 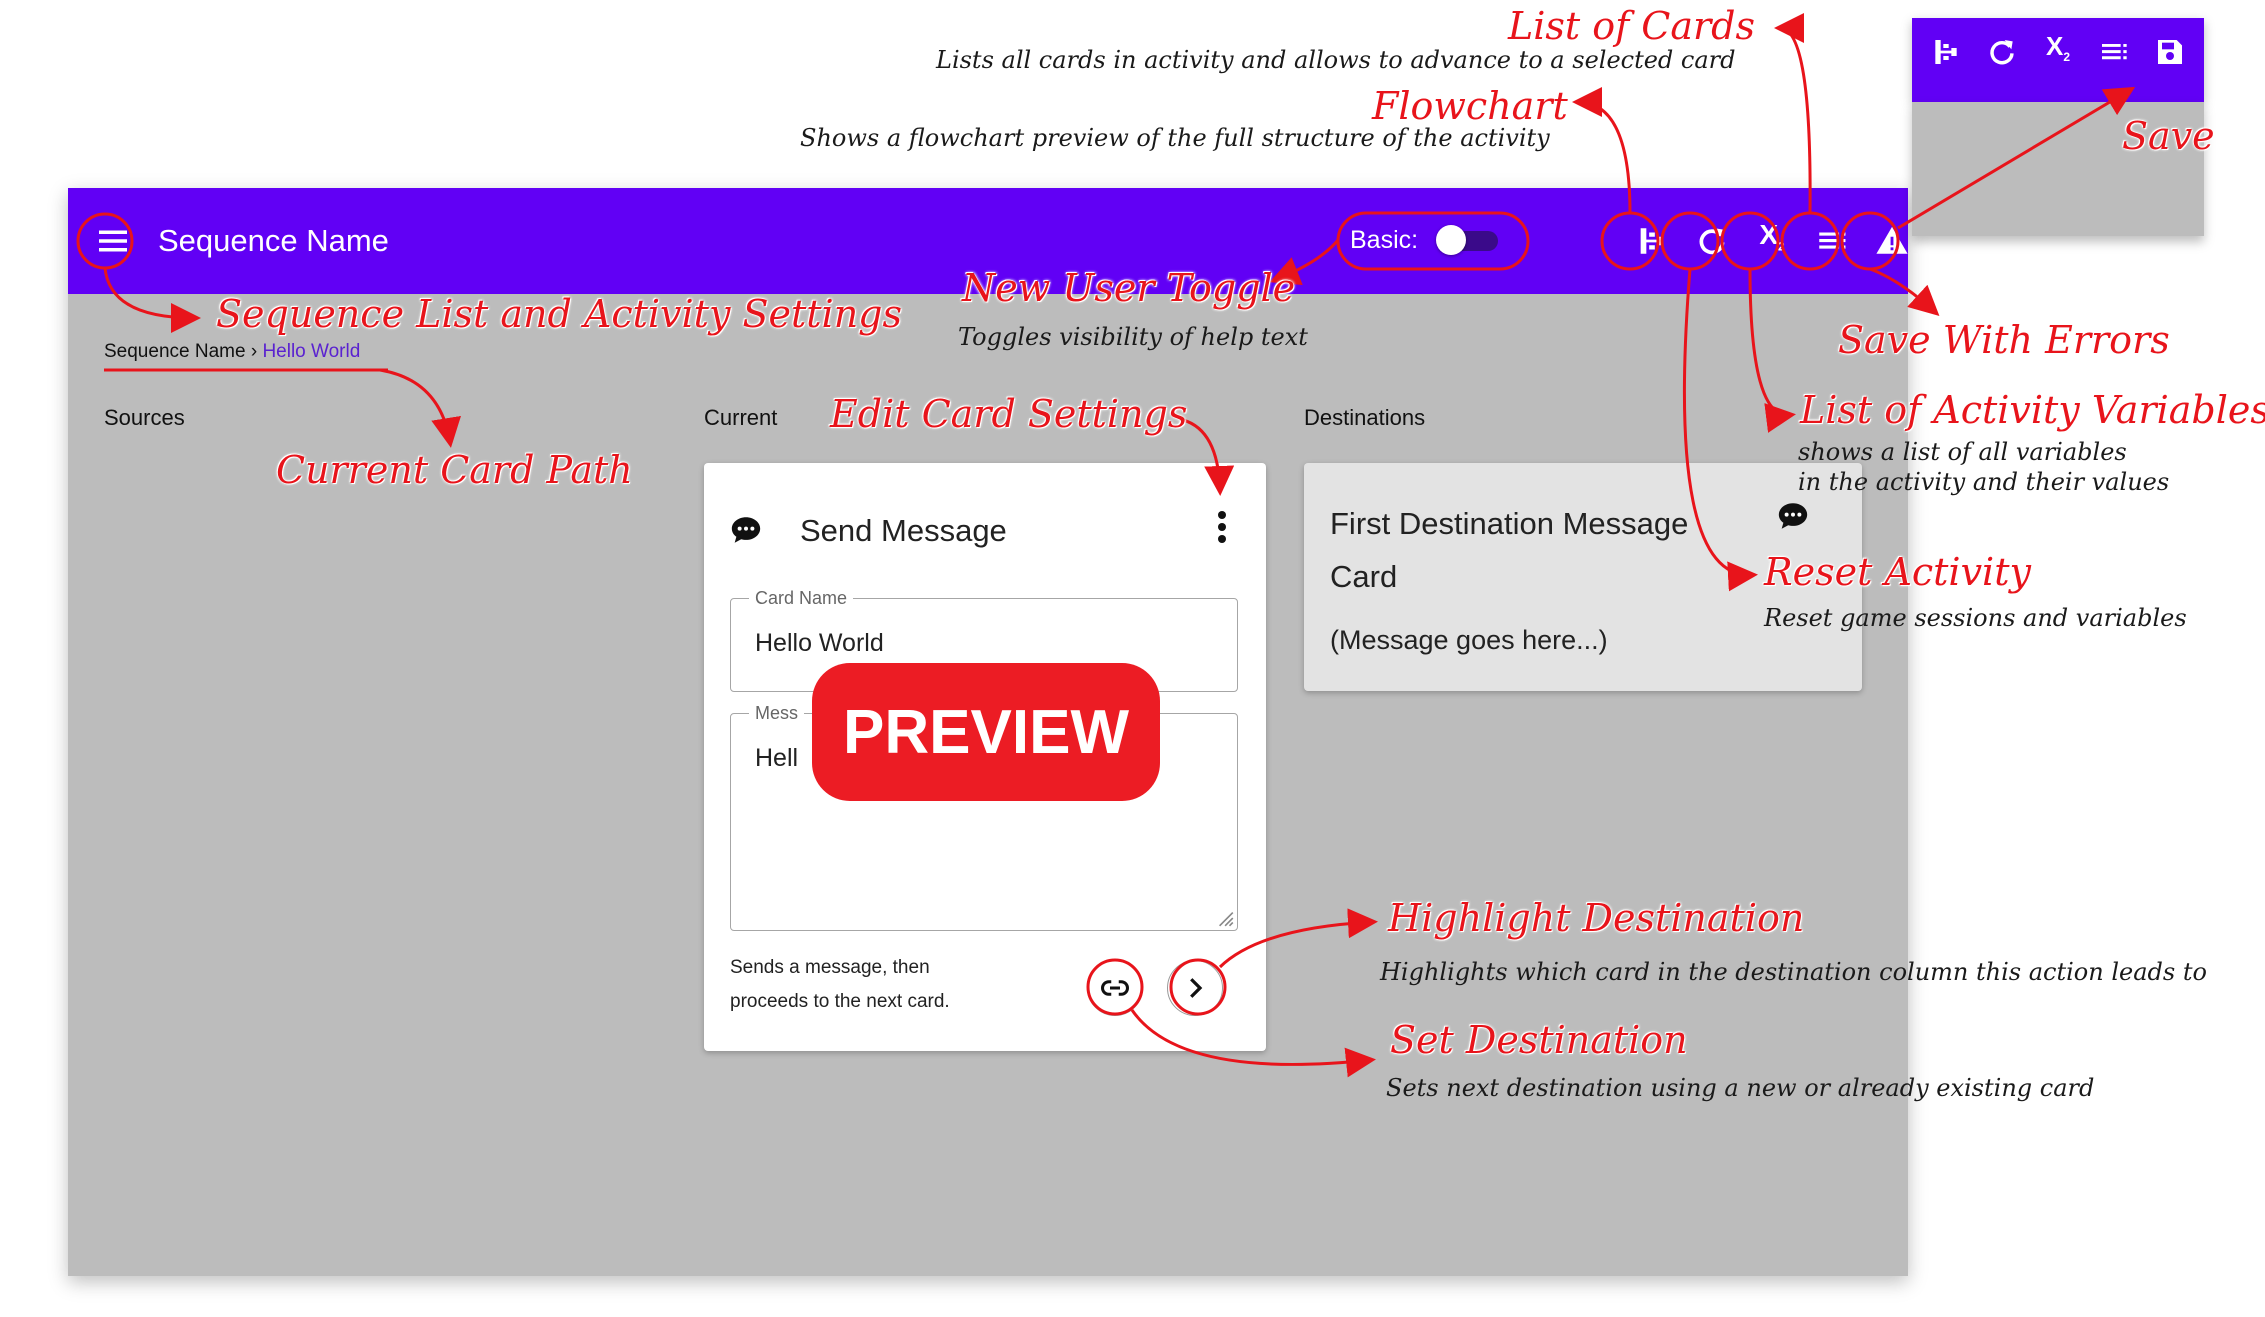 I want to click on variables-button: X2, so click(x=1772, y=241).